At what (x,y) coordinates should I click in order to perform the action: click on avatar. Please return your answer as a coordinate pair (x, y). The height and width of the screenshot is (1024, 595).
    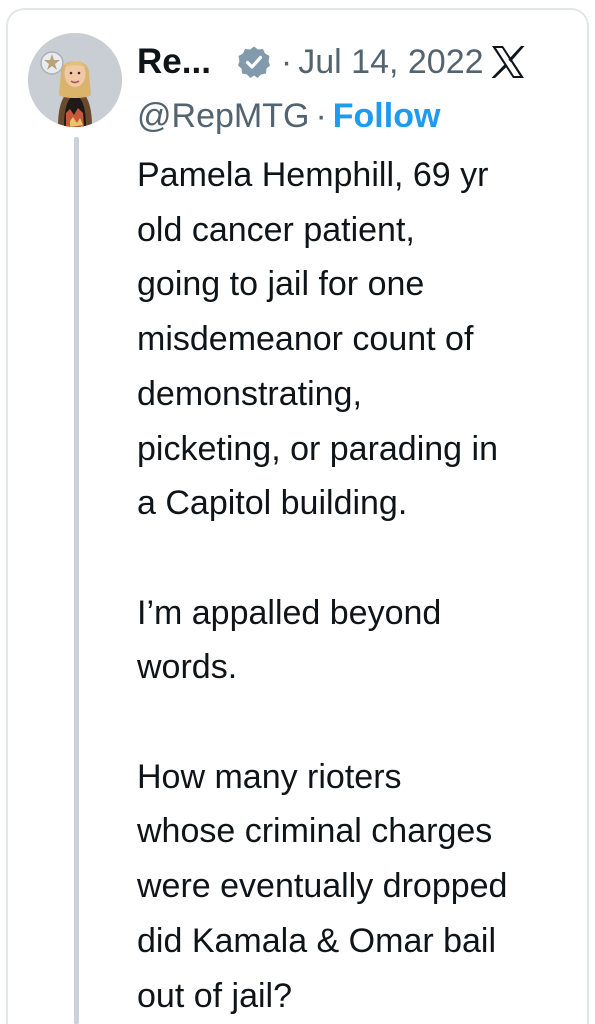
    Looking at the image, I should click on (75, 80).